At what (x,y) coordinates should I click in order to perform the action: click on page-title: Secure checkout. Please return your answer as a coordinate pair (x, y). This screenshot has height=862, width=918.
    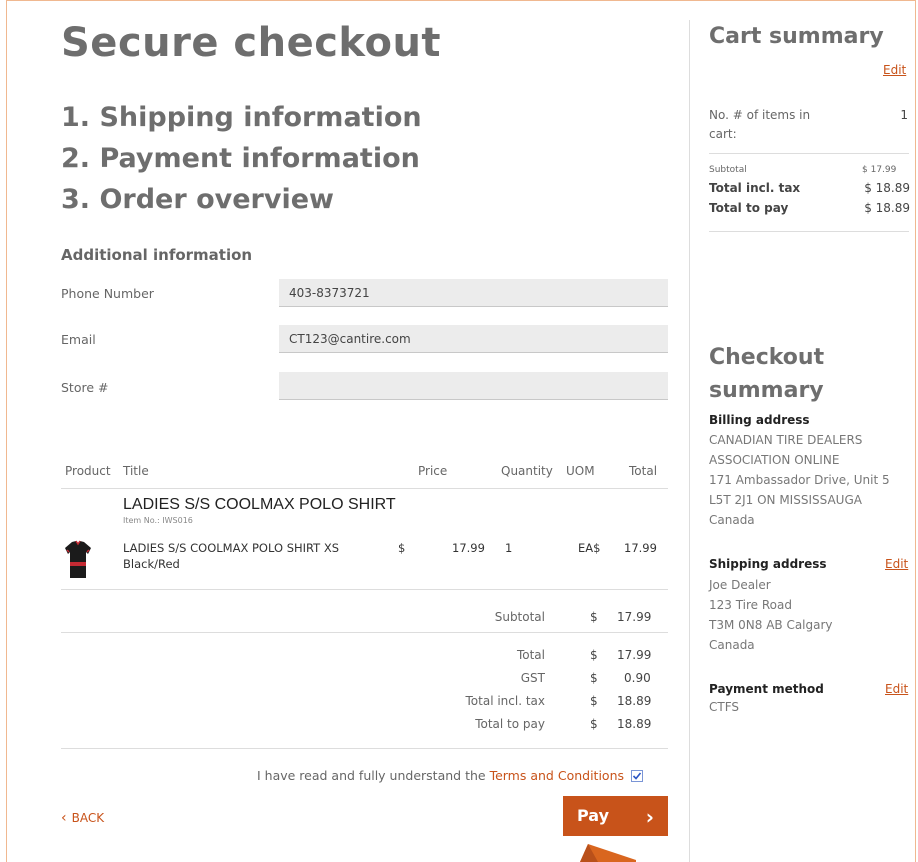
    Looking at the image, I should click on (251, 43).